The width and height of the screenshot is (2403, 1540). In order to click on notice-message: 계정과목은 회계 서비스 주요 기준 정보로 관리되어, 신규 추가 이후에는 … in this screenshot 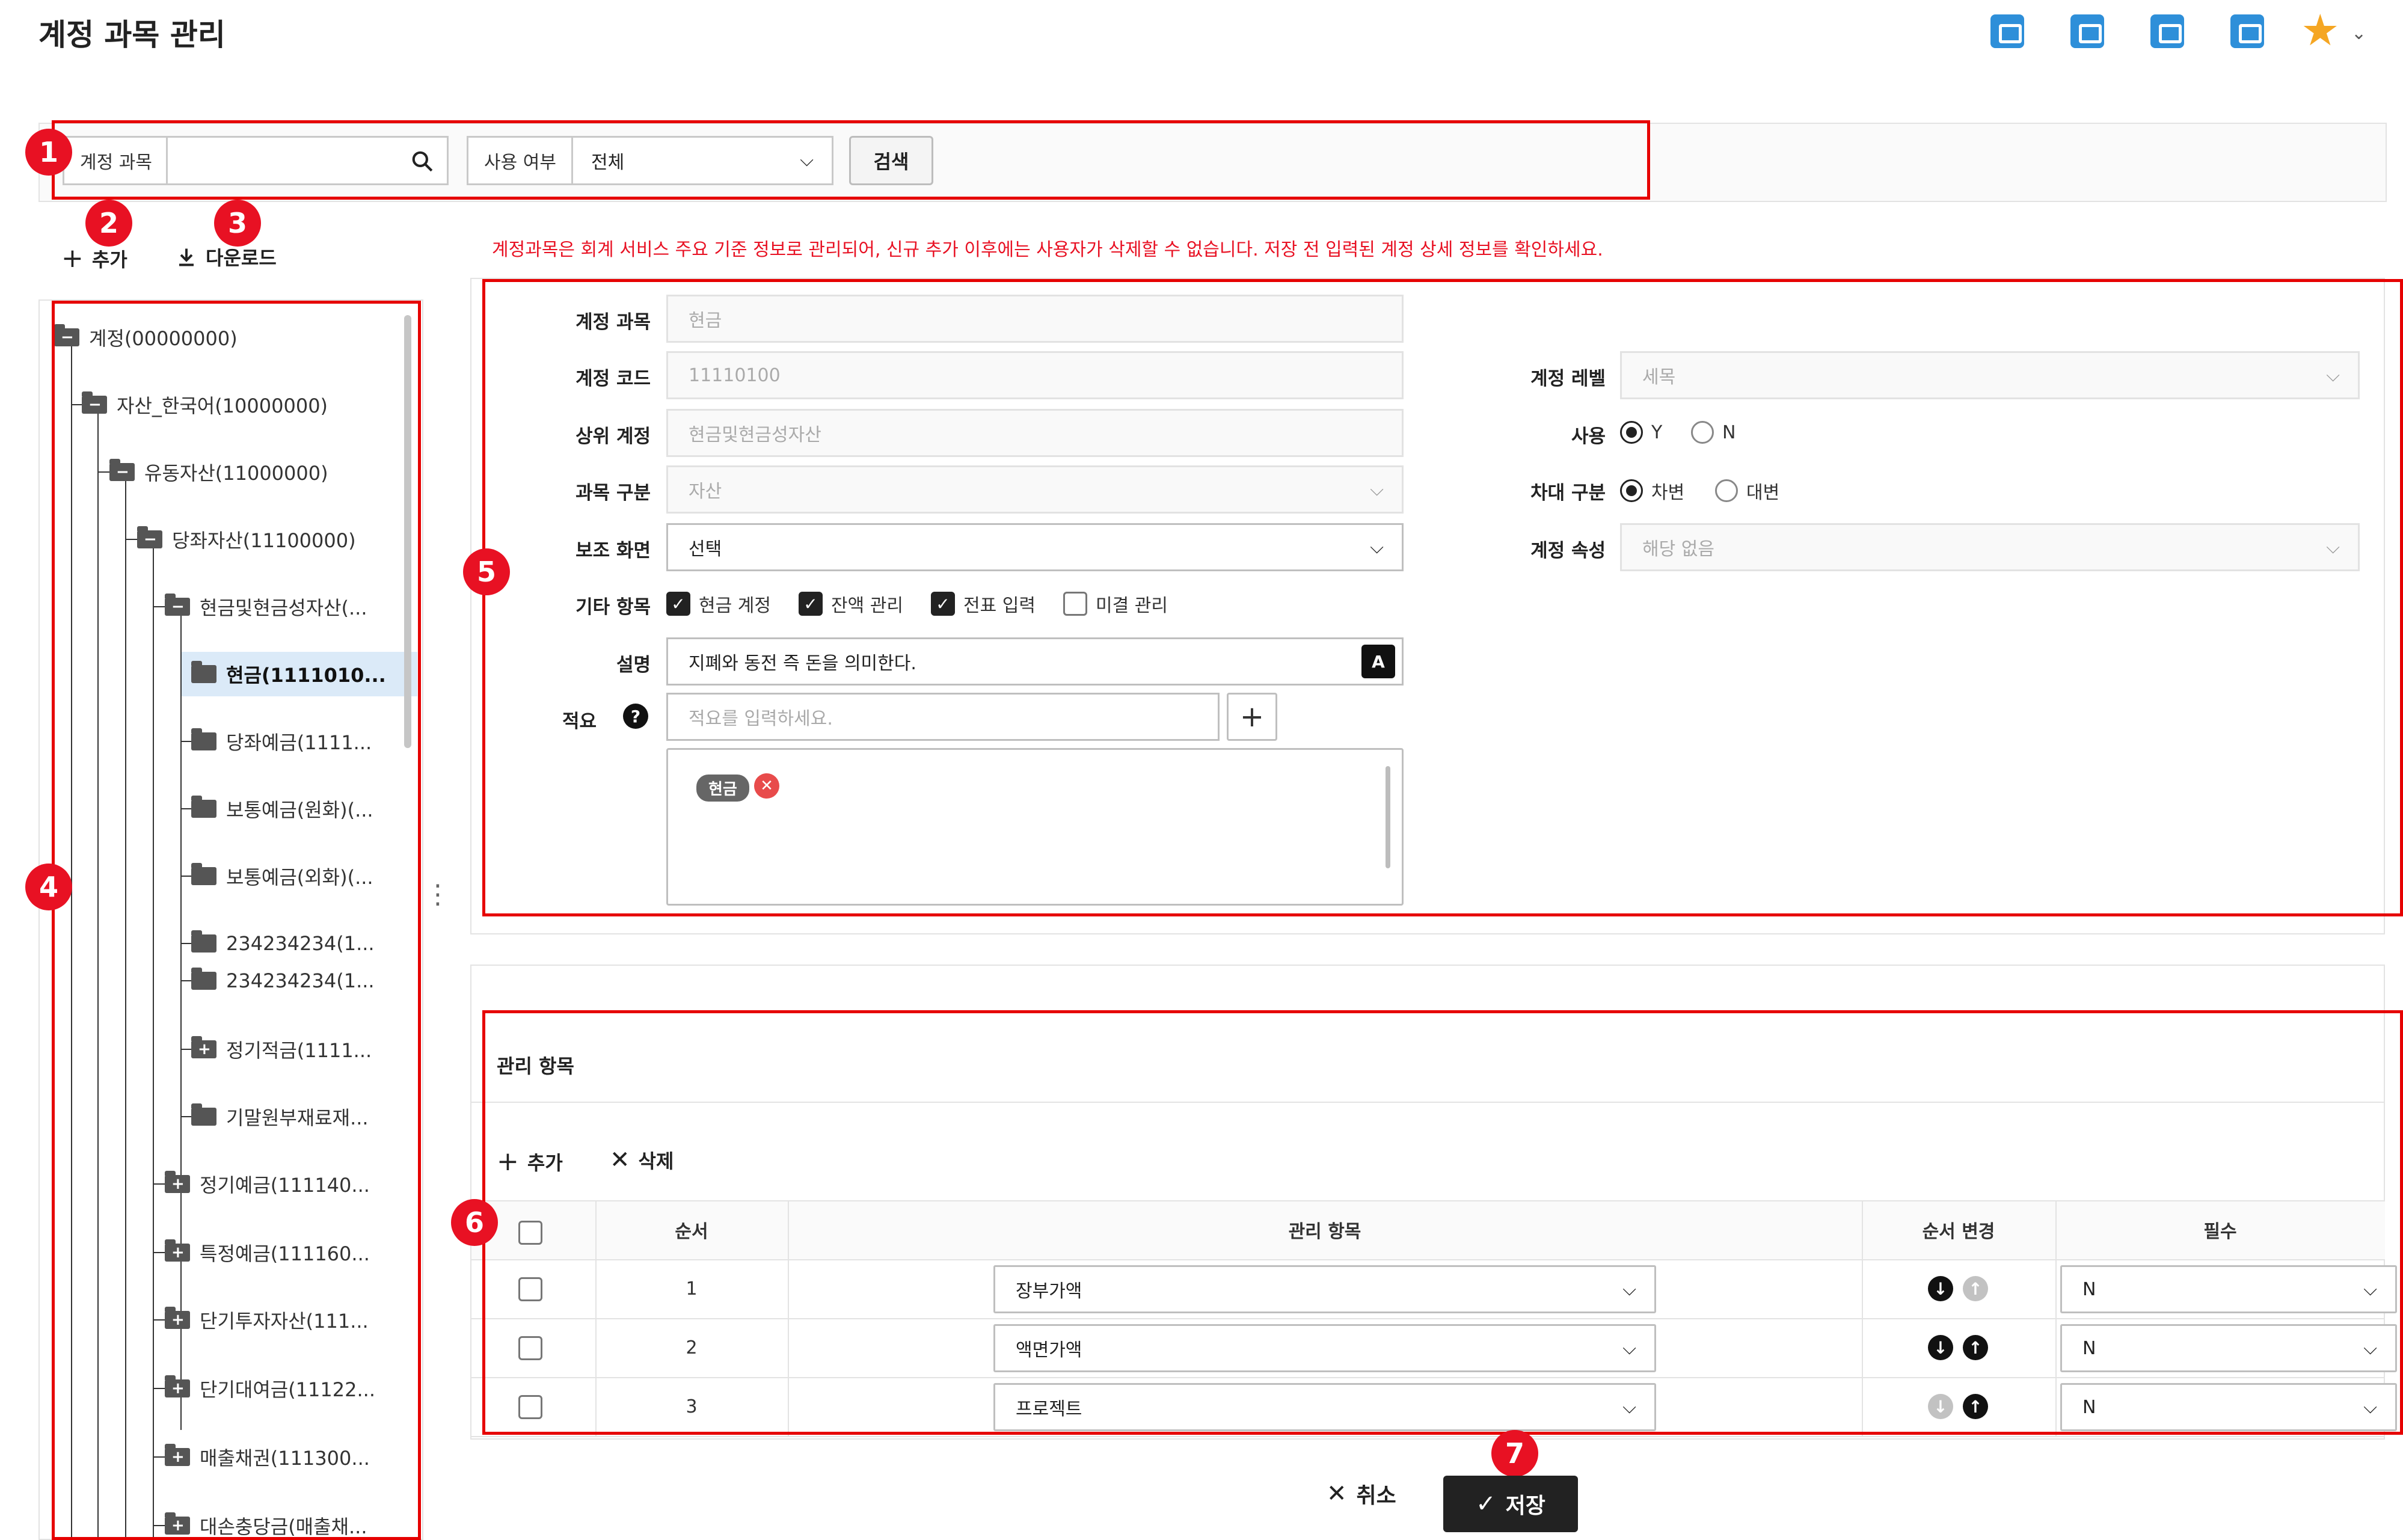, I will do `click(1047, 249)`.